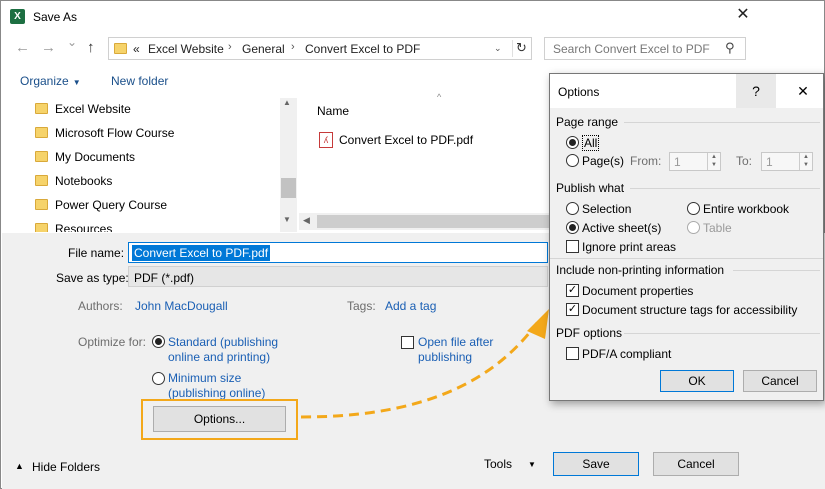 The width and height of the screenshot is (825, 489). I want to click on publish-active-sheets-radio, so click(572, 227).